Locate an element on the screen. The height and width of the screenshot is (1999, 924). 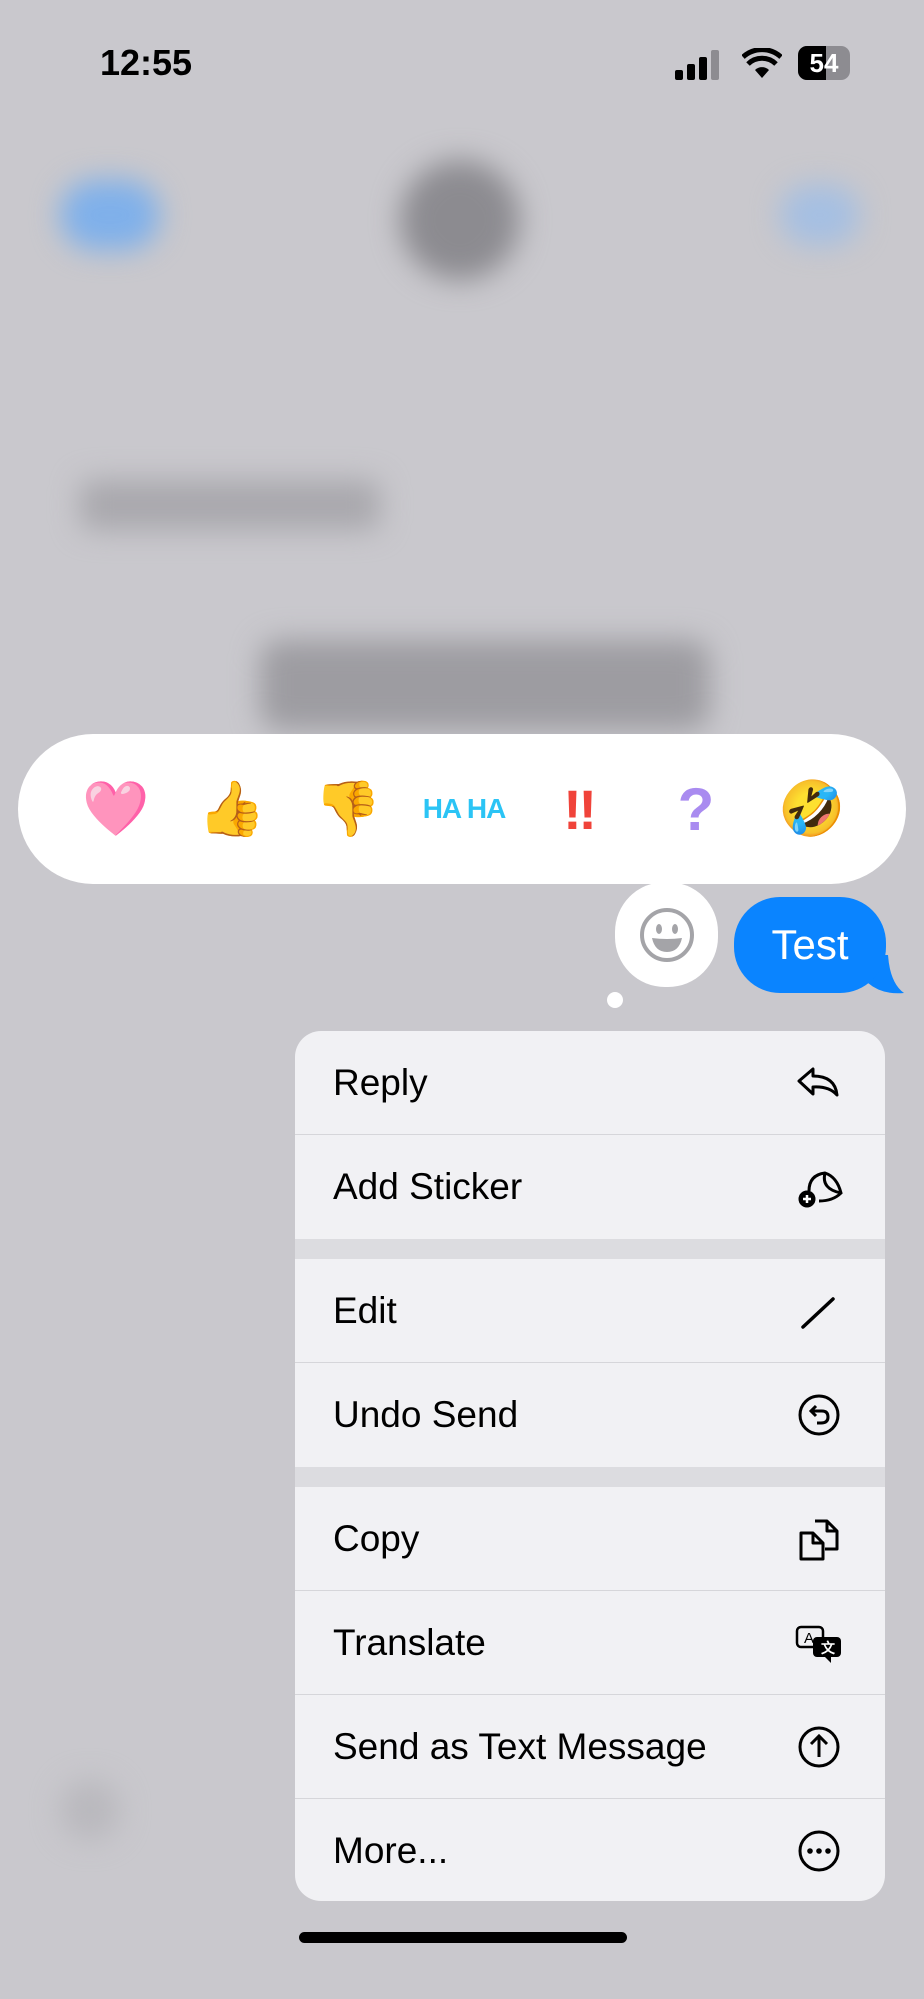
thought-dot is located at coordinates (615, 1000).